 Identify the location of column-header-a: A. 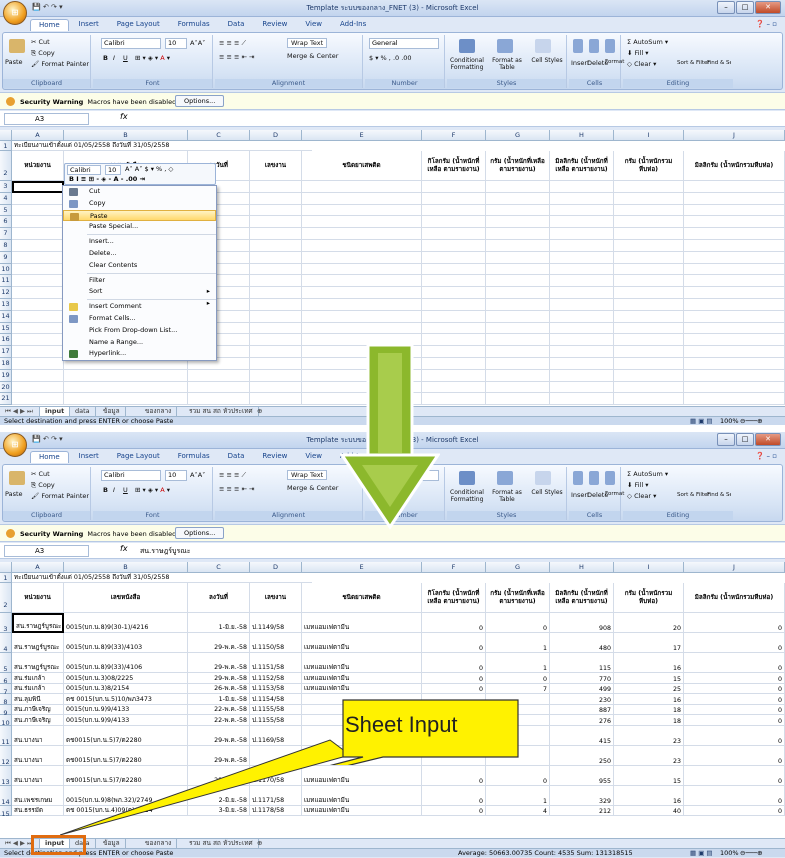
(38, 135).